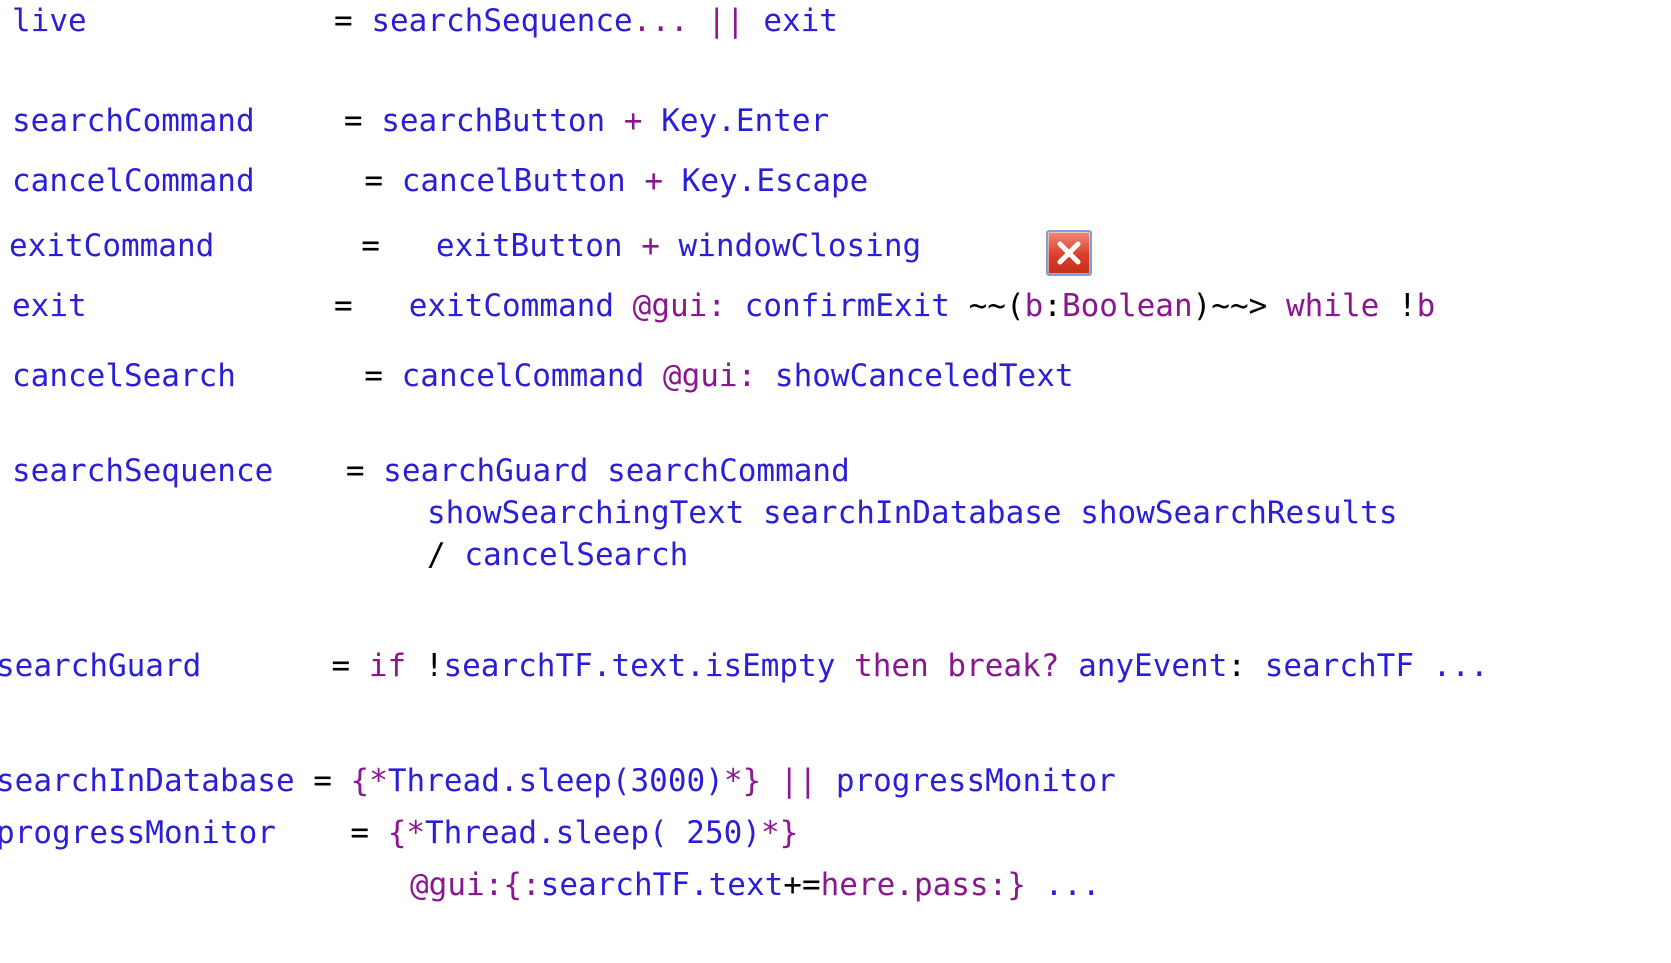 The image size is (1671, 963). What do you see at coordinates (1332, 306) in the screenshot?
I see `keyword-token: while` at bounding box center [1332, 306].